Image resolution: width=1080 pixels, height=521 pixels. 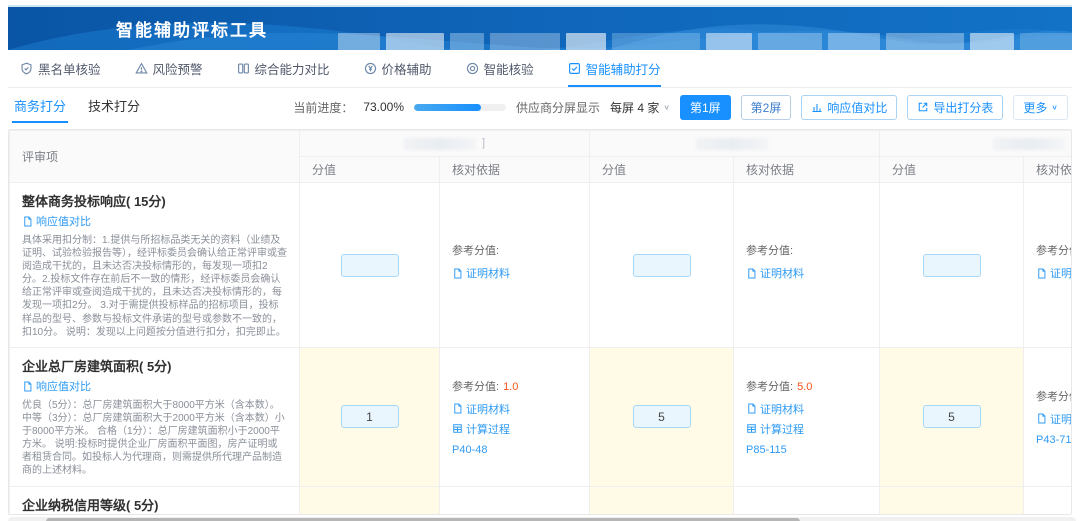 What do you see at coordinates (574, 68) in the screenshot?
I see `check-square-icon` at bounding box center [574, 68].